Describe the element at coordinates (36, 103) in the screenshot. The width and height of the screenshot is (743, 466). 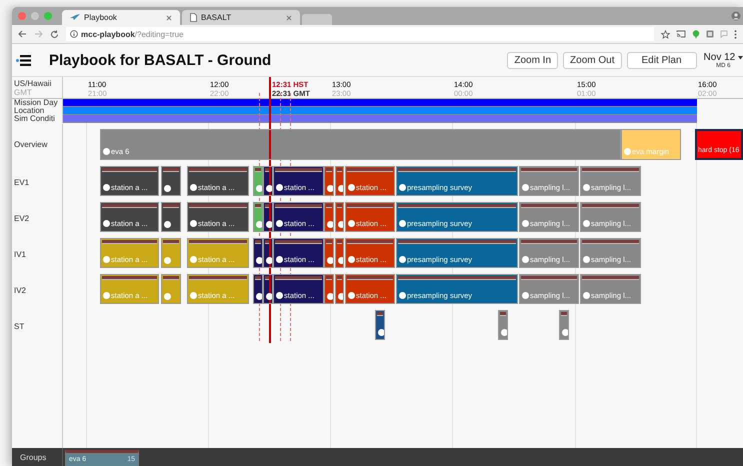
I see `band-label: Mission Day` at that location.